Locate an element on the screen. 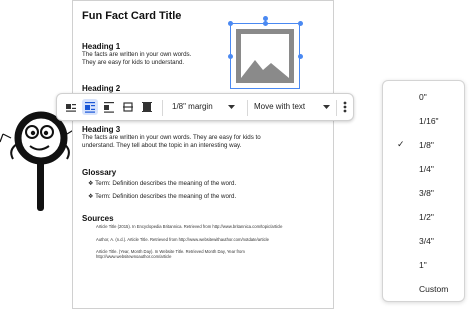 The width and height of the screenshot is (470, 309). heading-3: Heading 3 is located at coordinates (101, 129).